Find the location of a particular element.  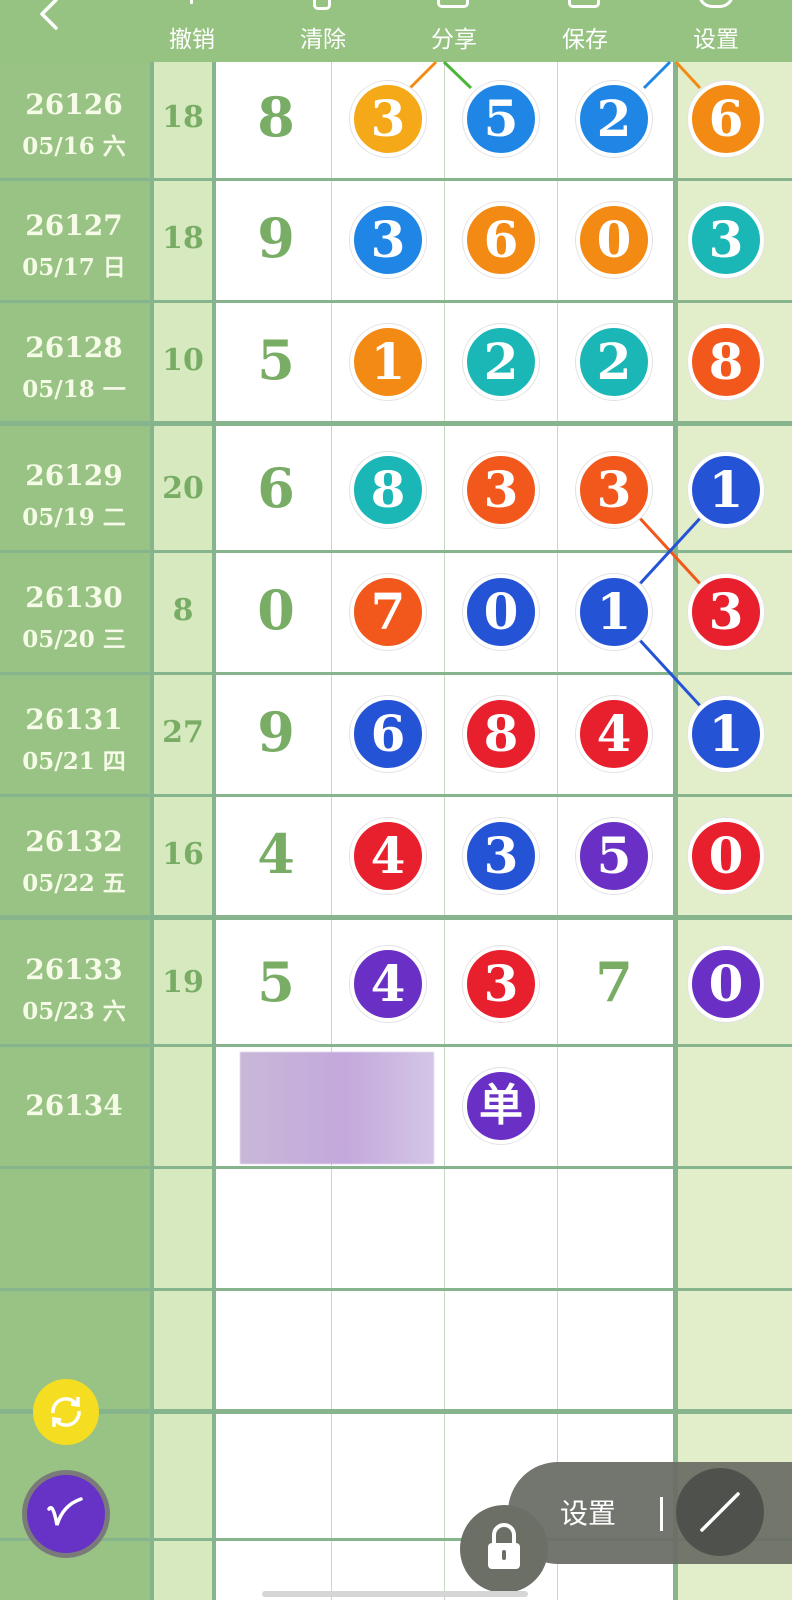

refresh-icon is located at coordinates (66, 1412).